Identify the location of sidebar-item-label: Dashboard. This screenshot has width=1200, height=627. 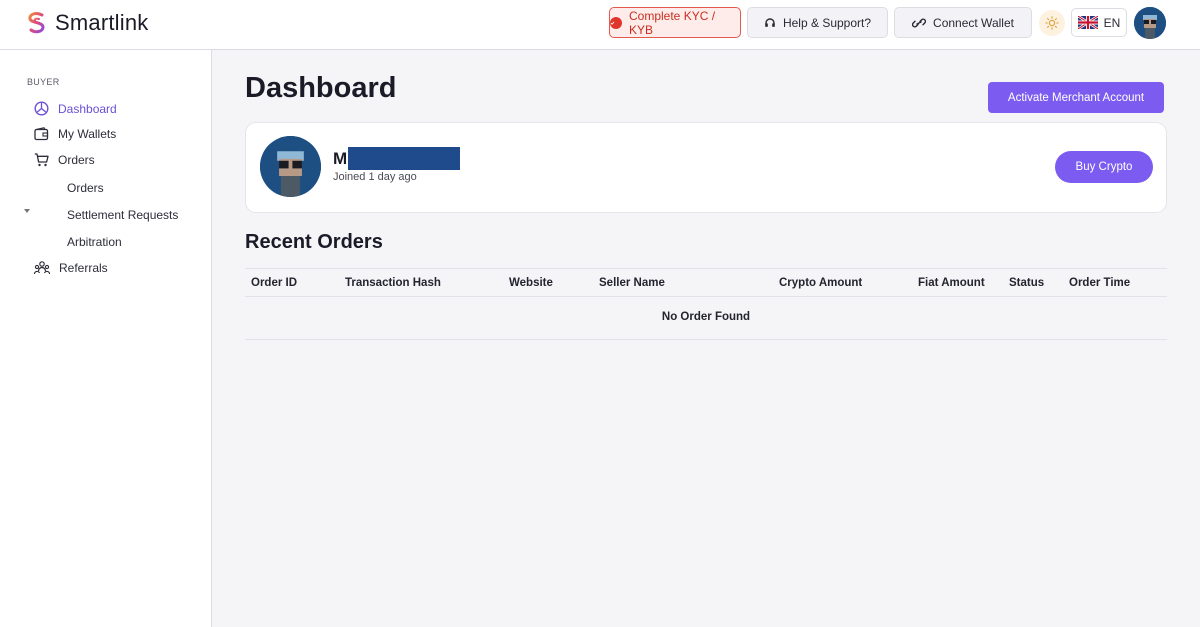
(87, 108).